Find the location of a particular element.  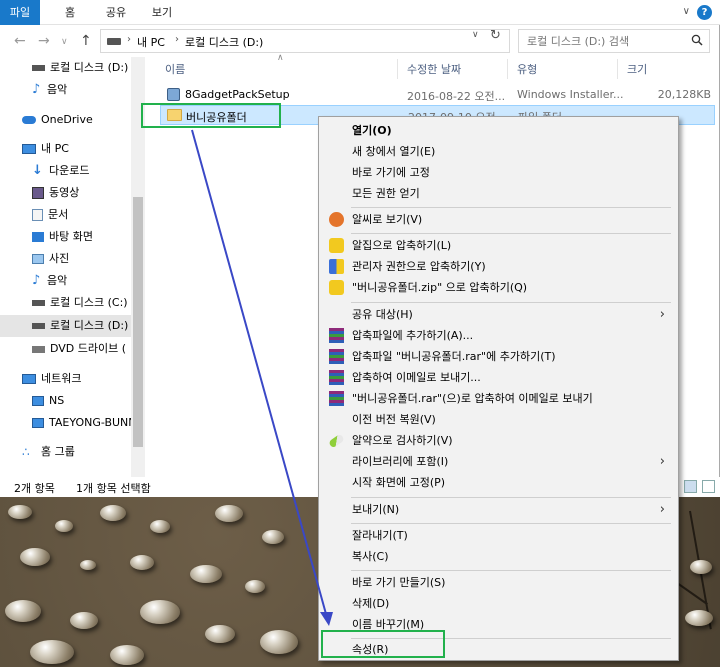

column-header-type: 유형 is located at coordinates (527, 69).